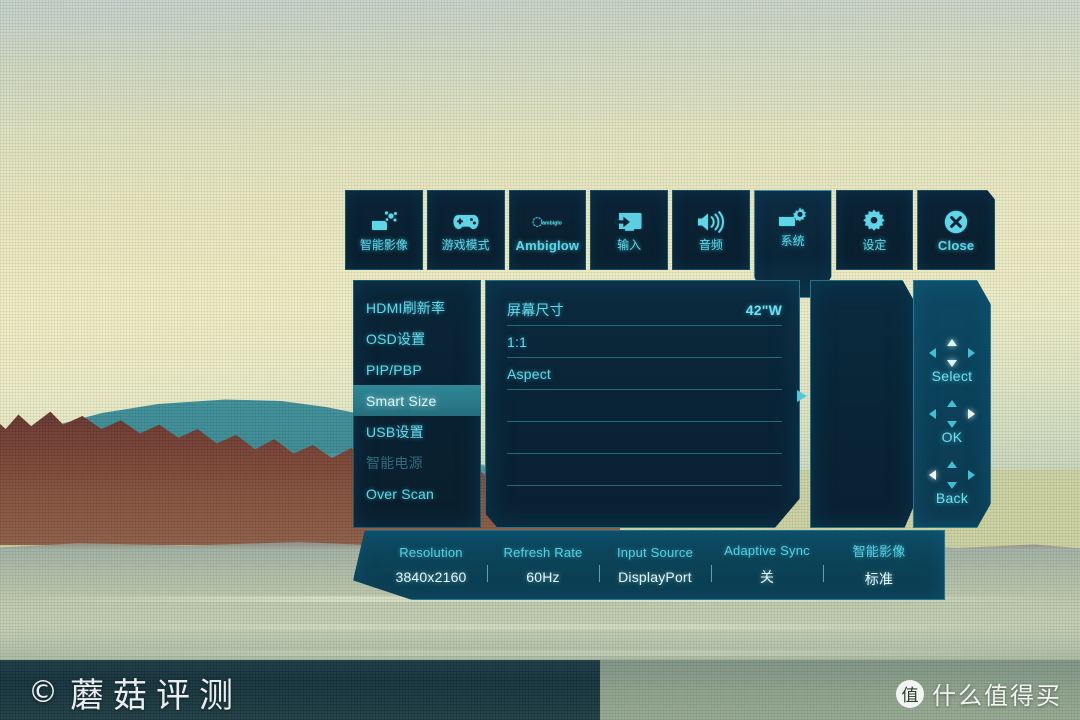 The image size is (1080, 720). I want to click on menu-item-over-scan: Over Scan, so click(417, 493).